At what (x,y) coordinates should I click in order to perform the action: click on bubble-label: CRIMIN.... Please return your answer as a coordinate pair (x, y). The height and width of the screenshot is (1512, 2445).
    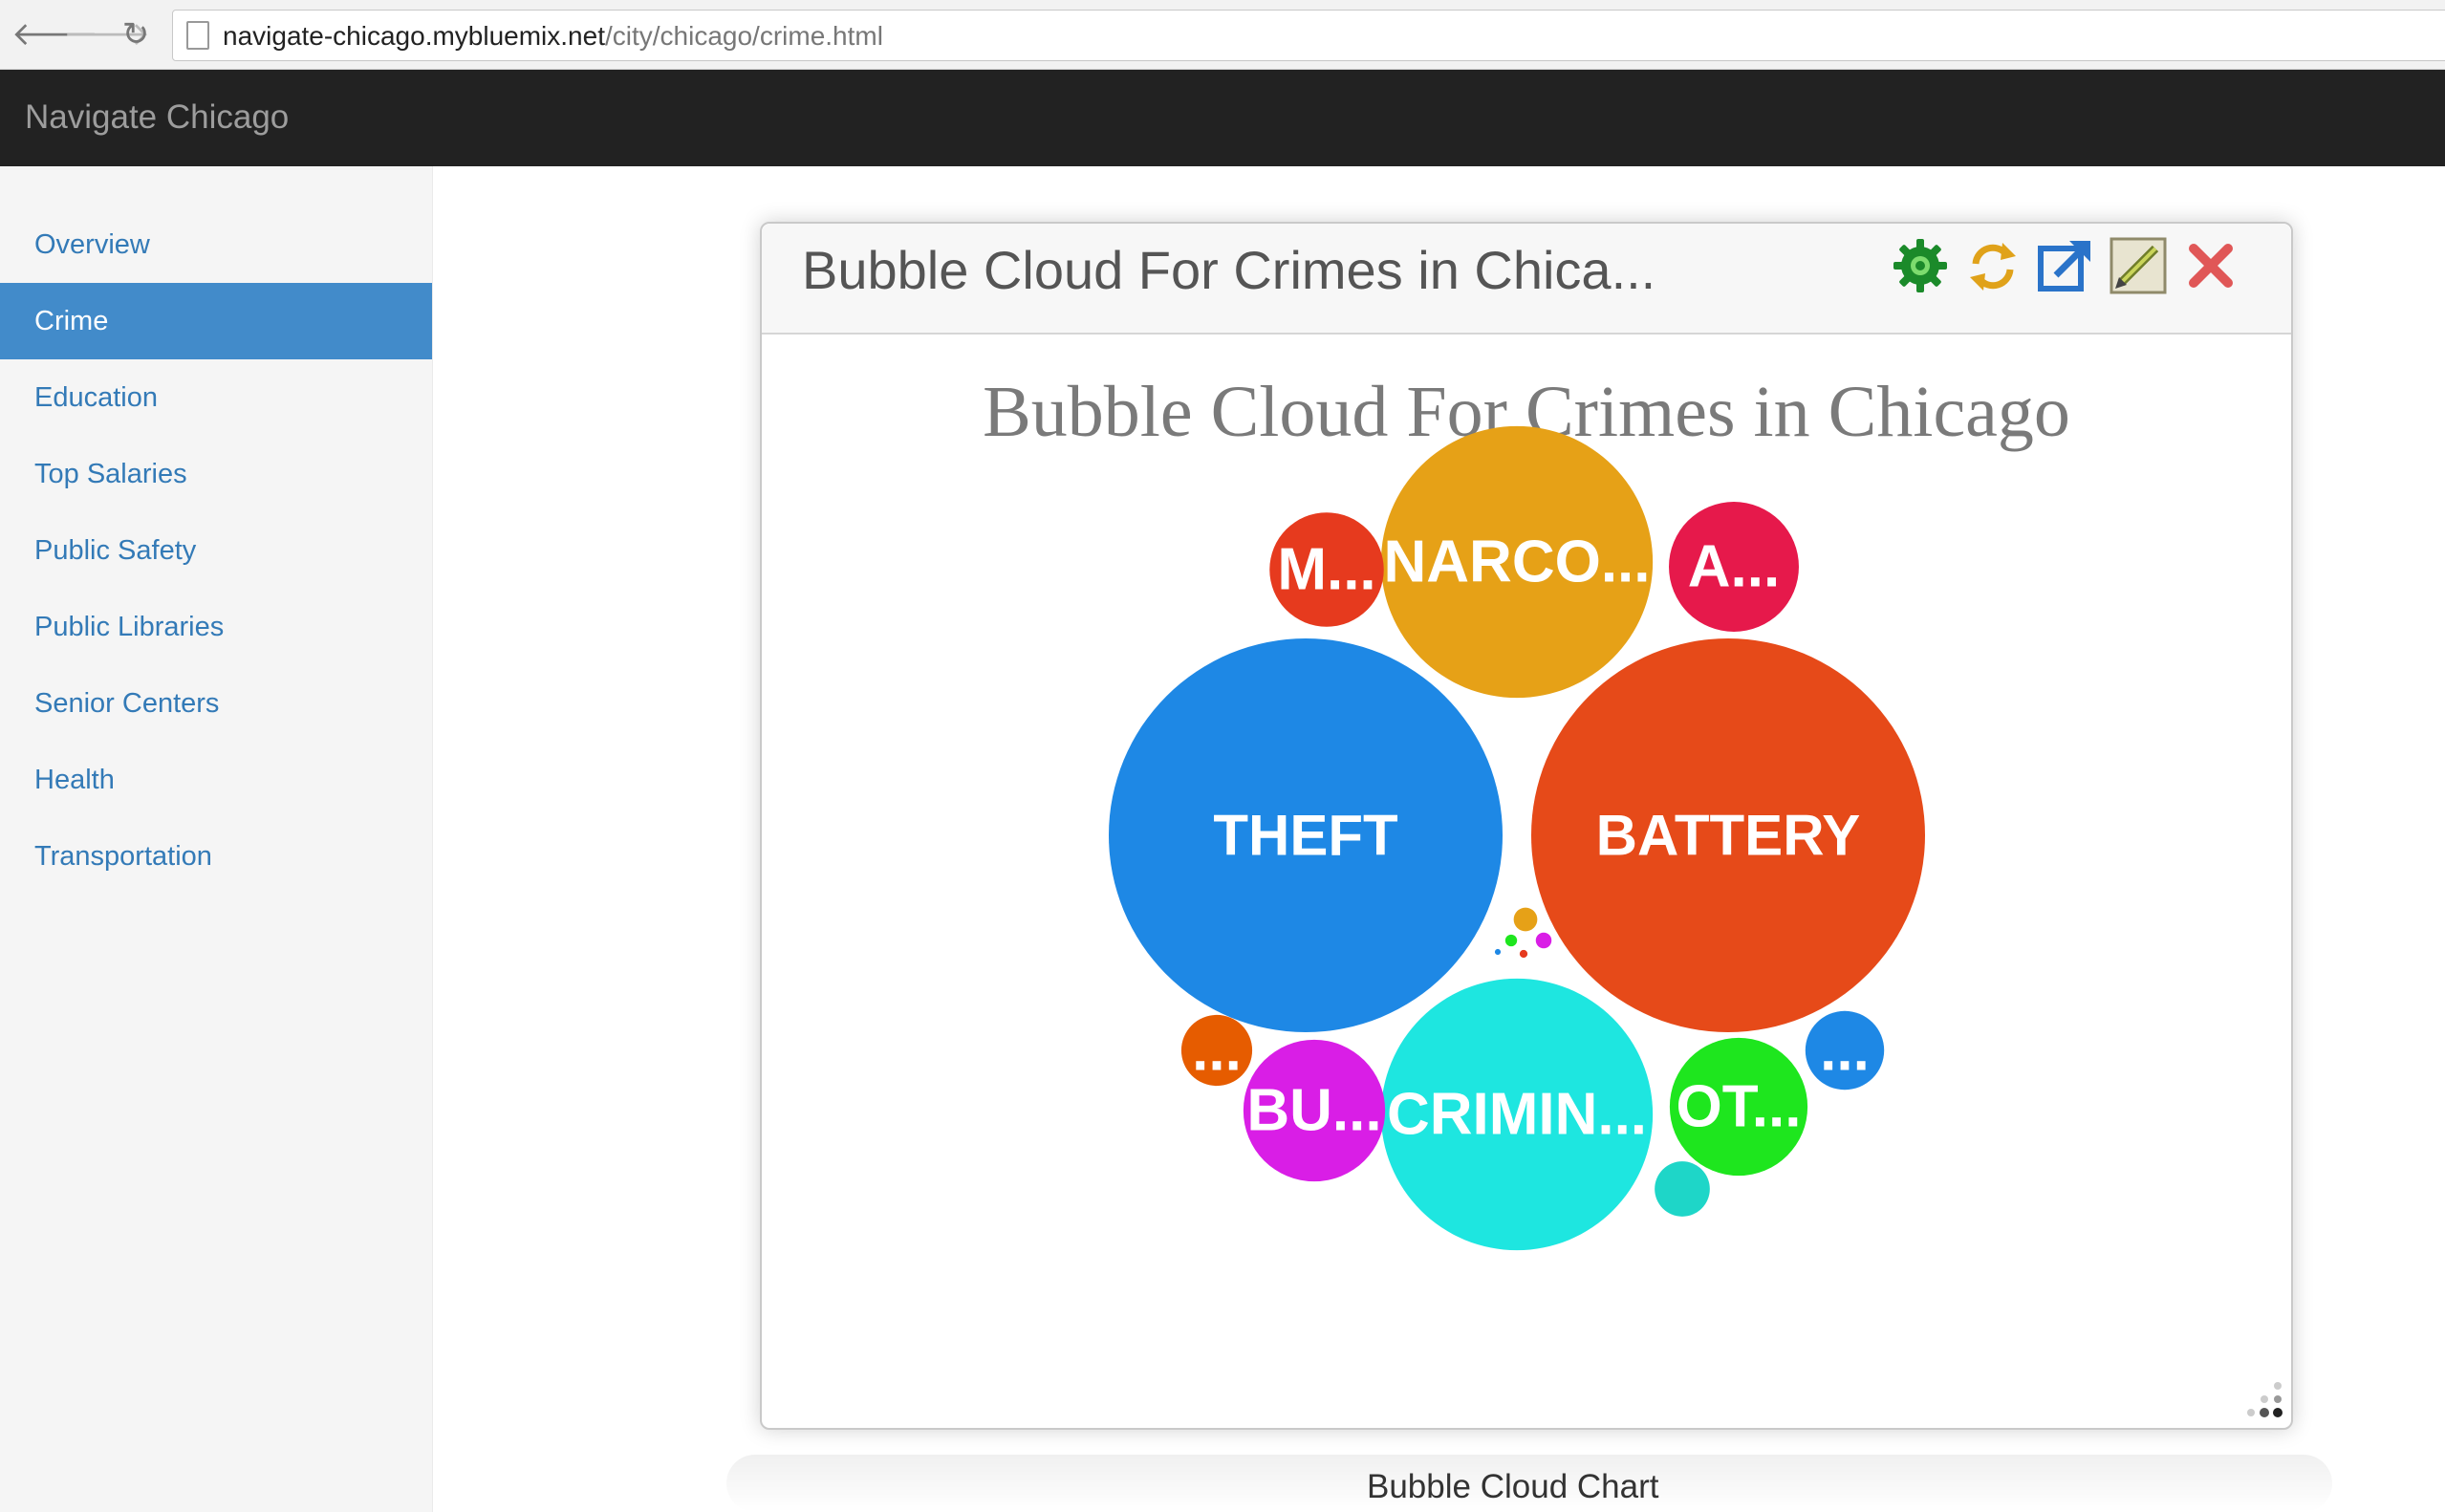
    Looking at the image, I should click on (1517, 1115).